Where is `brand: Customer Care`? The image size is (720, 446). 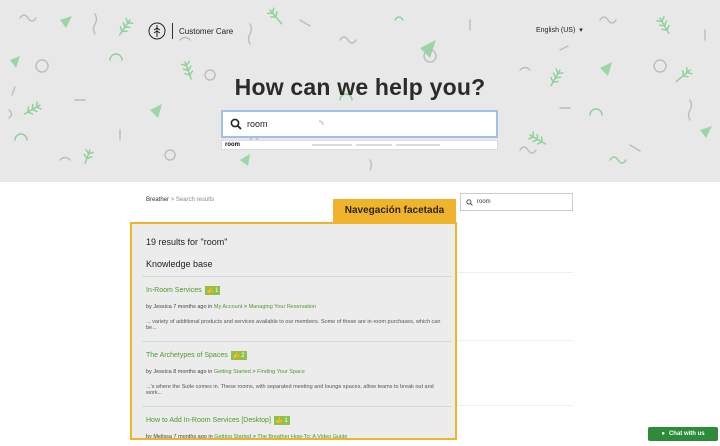 brand: Customer Care is located at coordinates (190, 31).